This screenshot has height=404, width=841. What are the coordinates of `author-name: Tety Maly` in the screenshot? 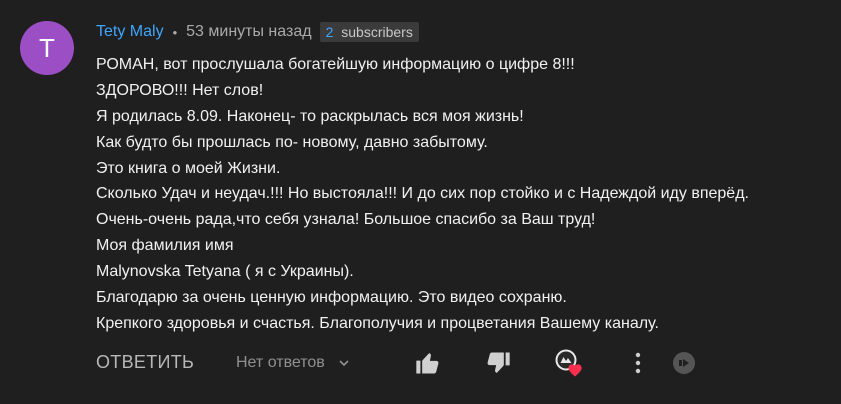 It's located at (130, 32).